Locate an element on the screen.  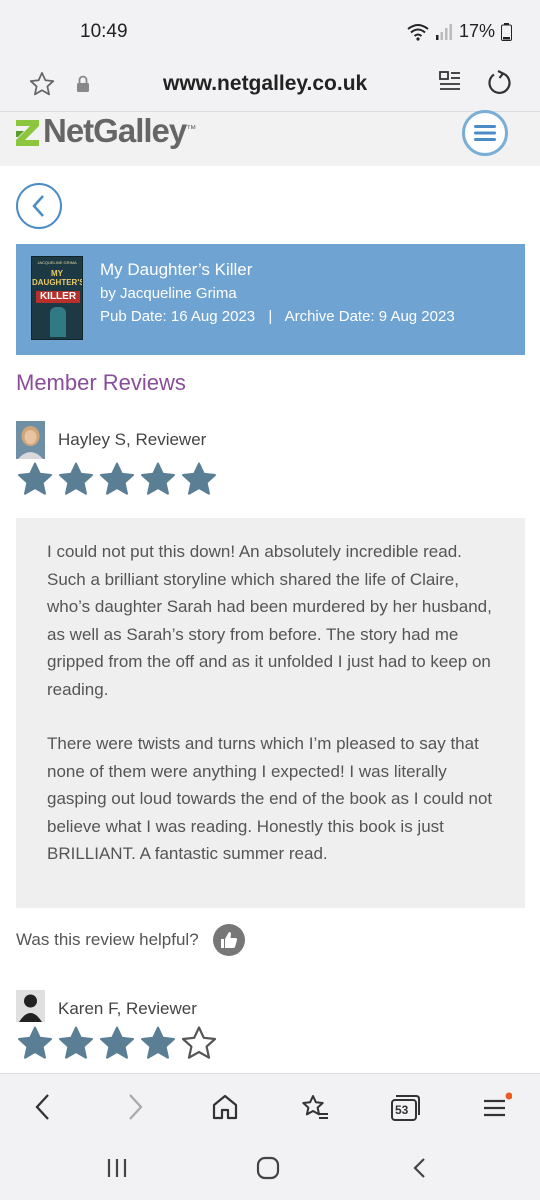
helpful-question: Was this review helpful? is located at coordinates (107, 939).